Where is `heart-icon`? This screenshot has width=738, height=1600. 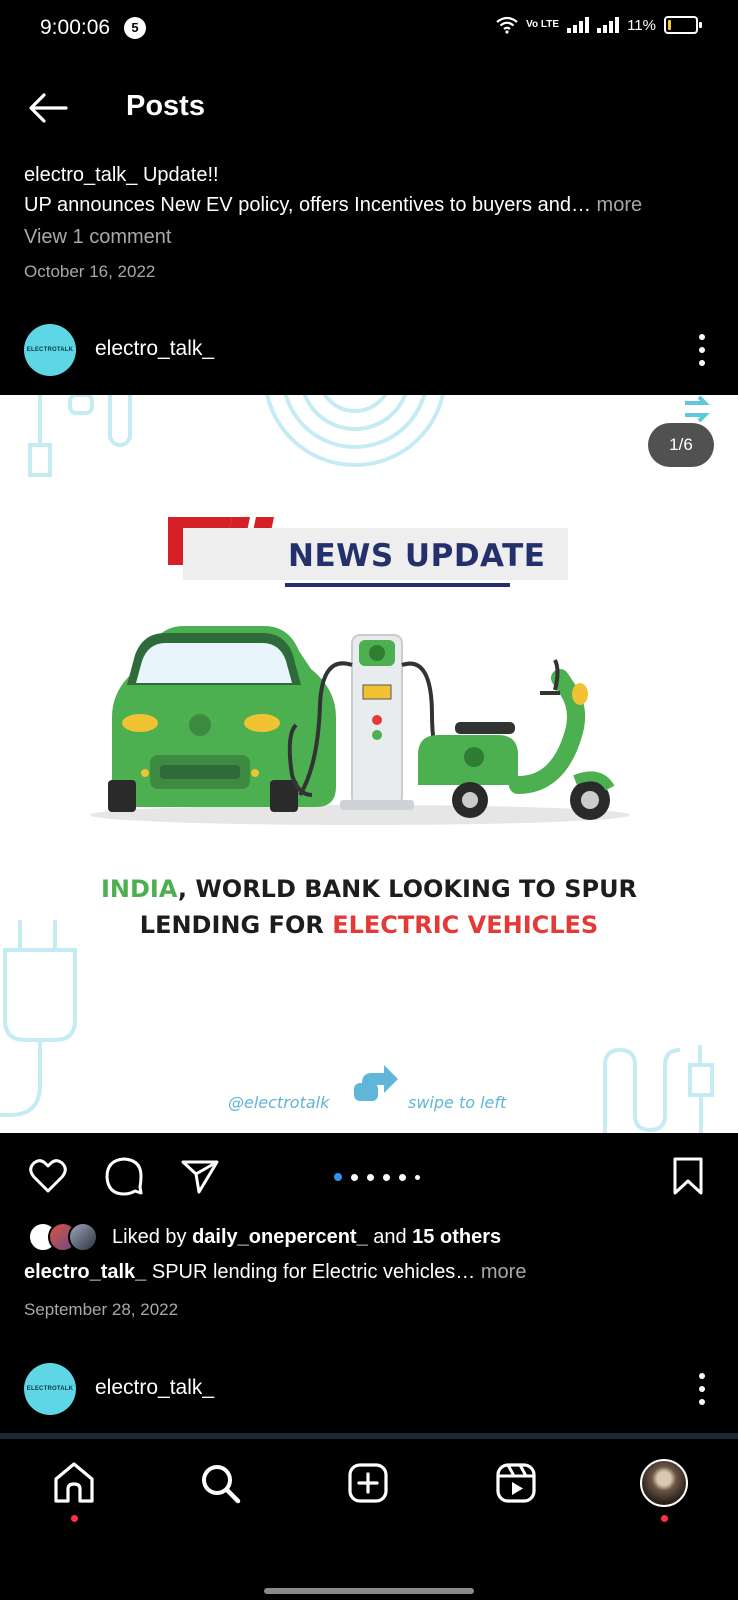
heart-icon is located at coordinates (48, 1176).